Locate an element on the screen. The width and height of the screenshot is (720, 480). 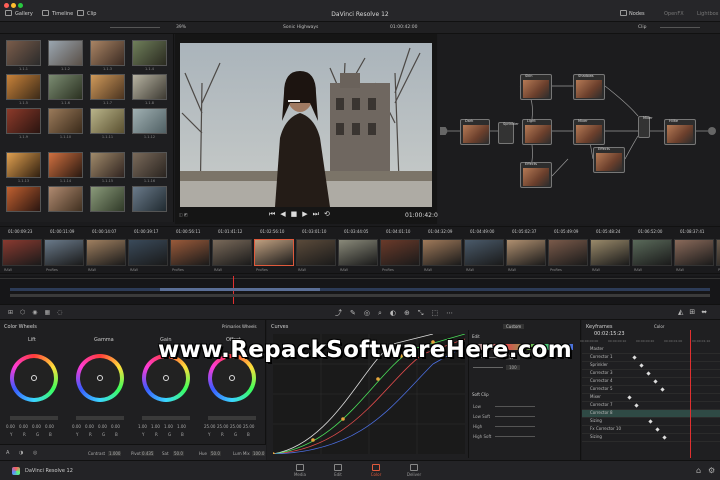
wheels-footer-tools: A ◑ ◎ is located at coordinates (23, 453).